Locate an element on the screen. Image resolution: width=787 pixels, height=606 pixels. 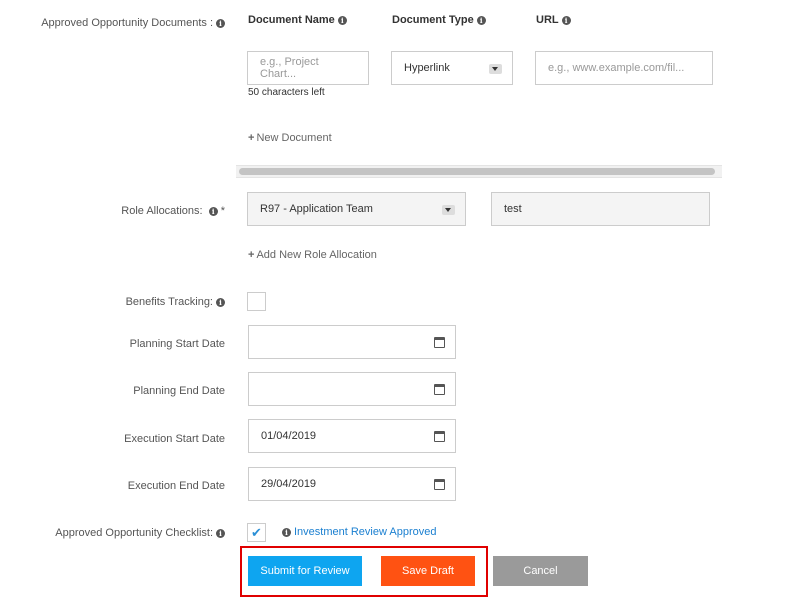
role-text-input: test is located at coordinates (600, 209).